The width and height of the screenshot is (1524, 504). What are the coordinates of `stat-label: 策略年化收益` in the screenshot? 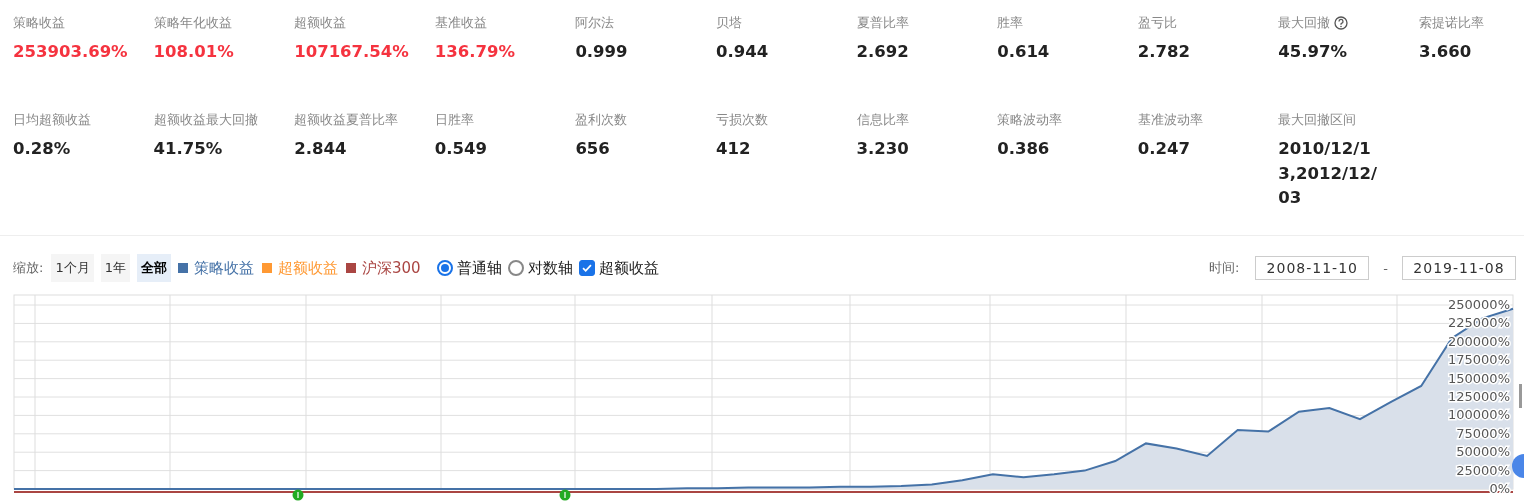 It's located at (192, 23).